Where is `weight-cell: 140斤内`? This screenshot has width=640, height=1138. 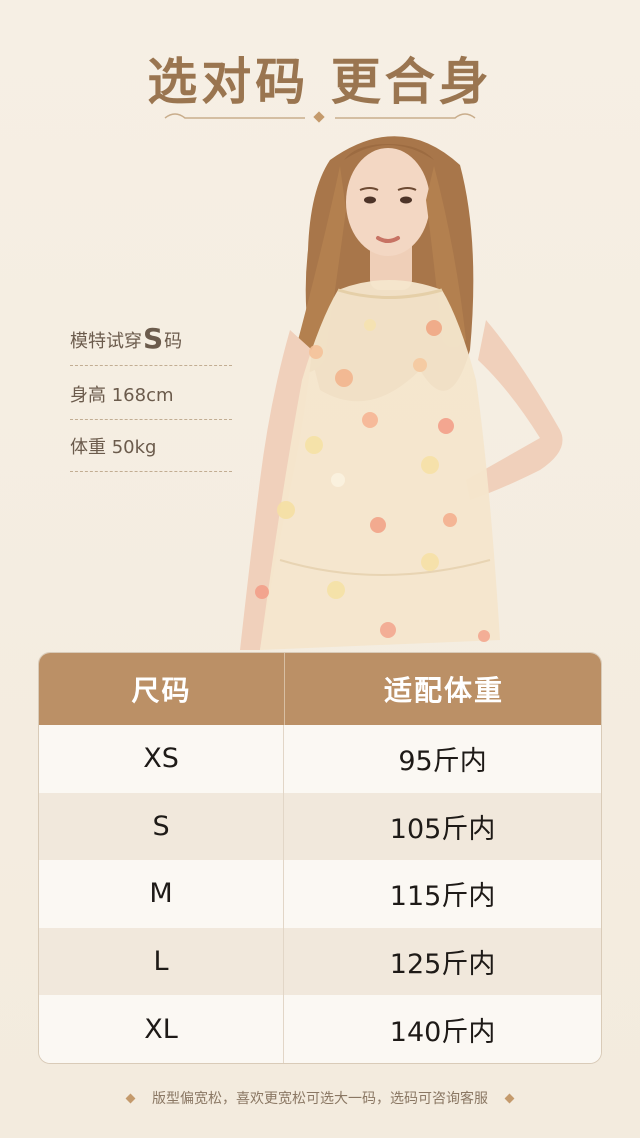
weight-cell: 140斤内 is located at coordinates (442, 1032).